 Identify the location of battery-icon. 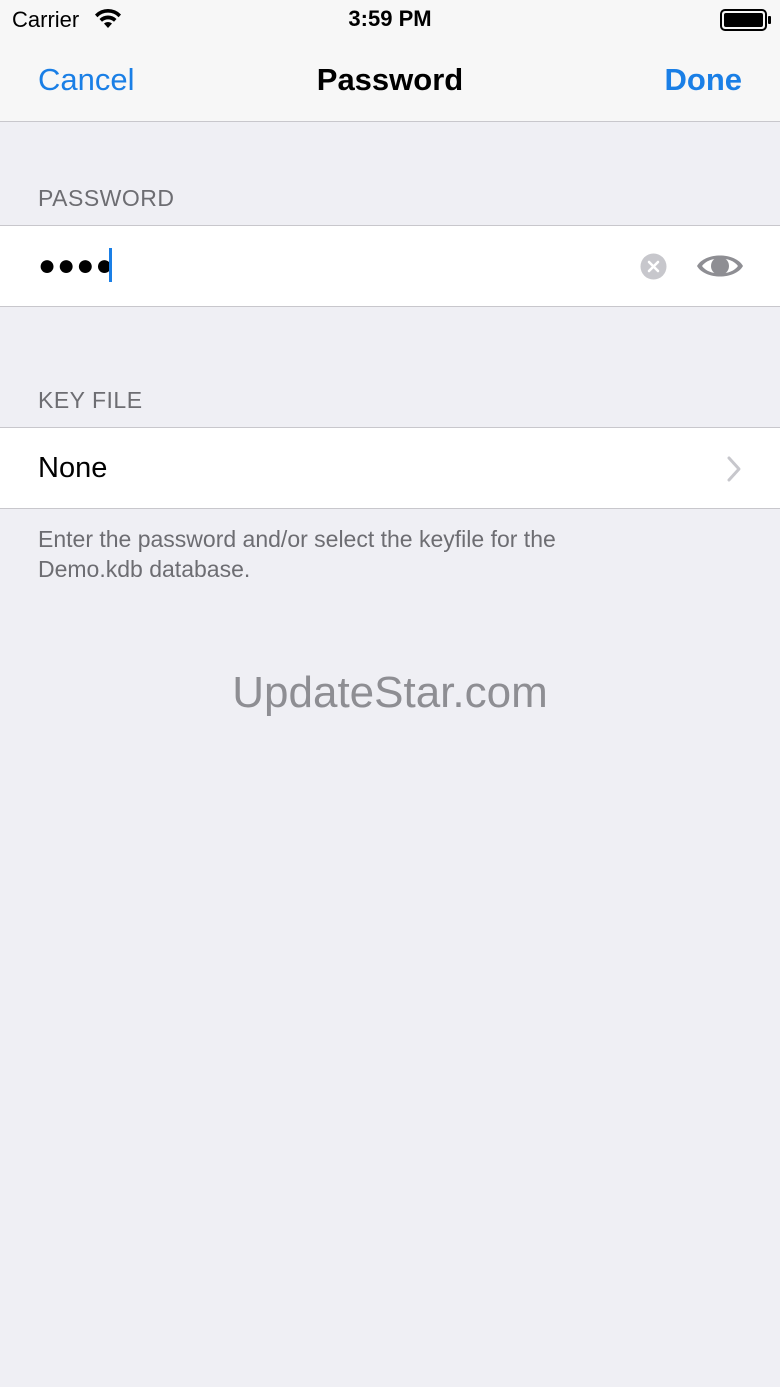
(745, 20).